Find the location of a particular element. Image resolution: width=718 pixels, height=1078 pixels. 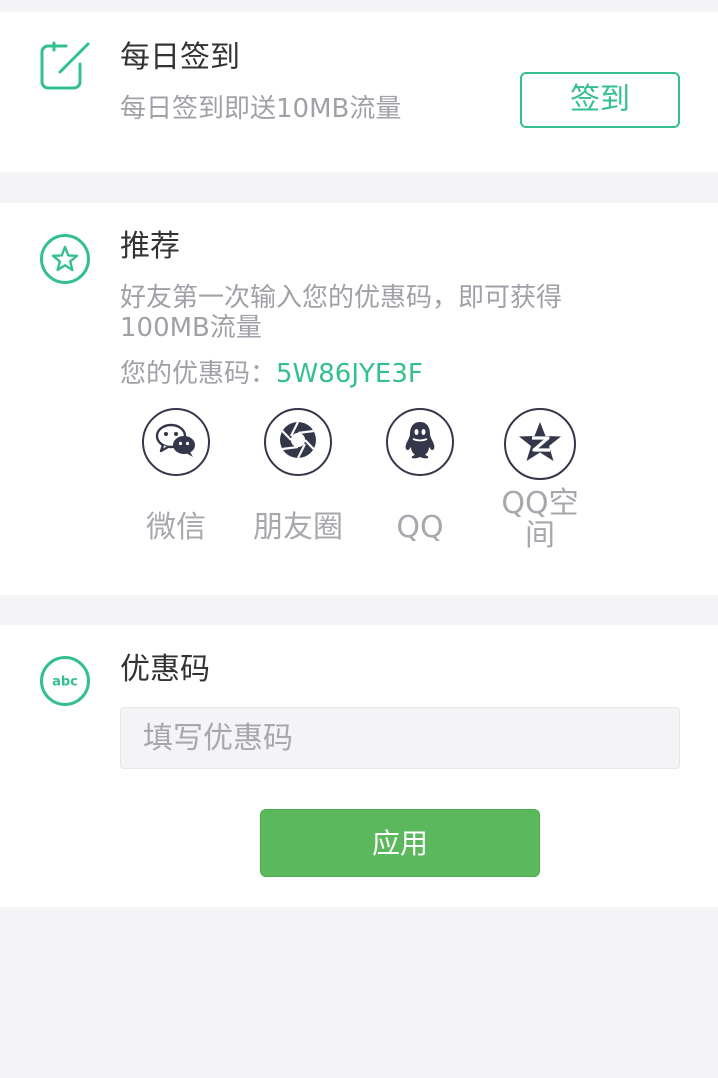

promo-code-line: 您的优惠码：5W86JYE3F is located at coordinates (271, 374).